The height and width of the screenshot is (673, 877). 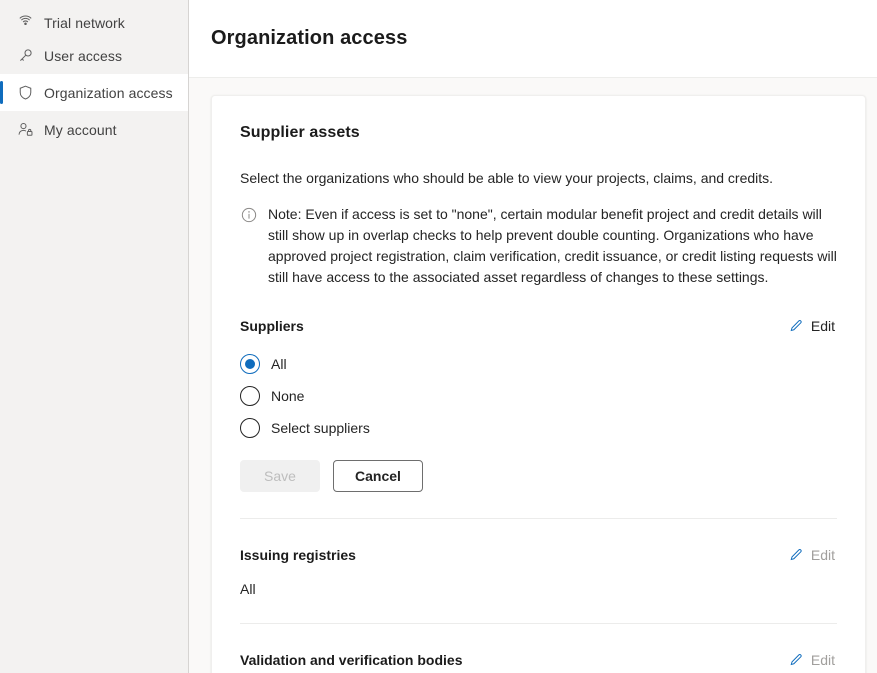 I want to click on sidebar-item-label: My account, so click(x=80, y=129).